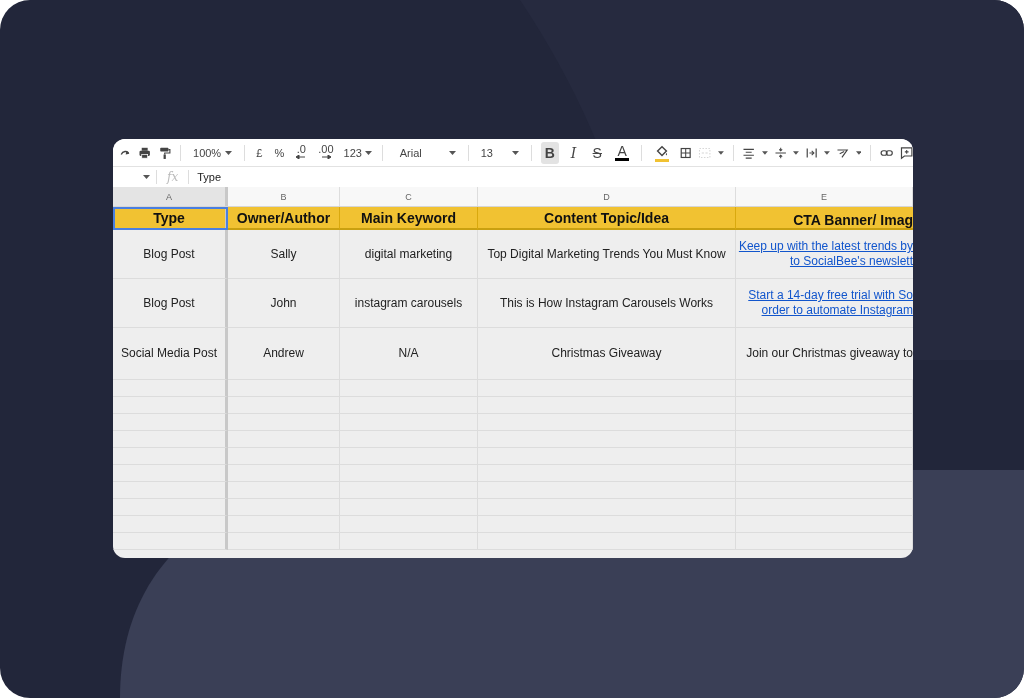  Describe the element at coordinates (550, 152) in the screenshot. I see `bold-button: B` at that location.